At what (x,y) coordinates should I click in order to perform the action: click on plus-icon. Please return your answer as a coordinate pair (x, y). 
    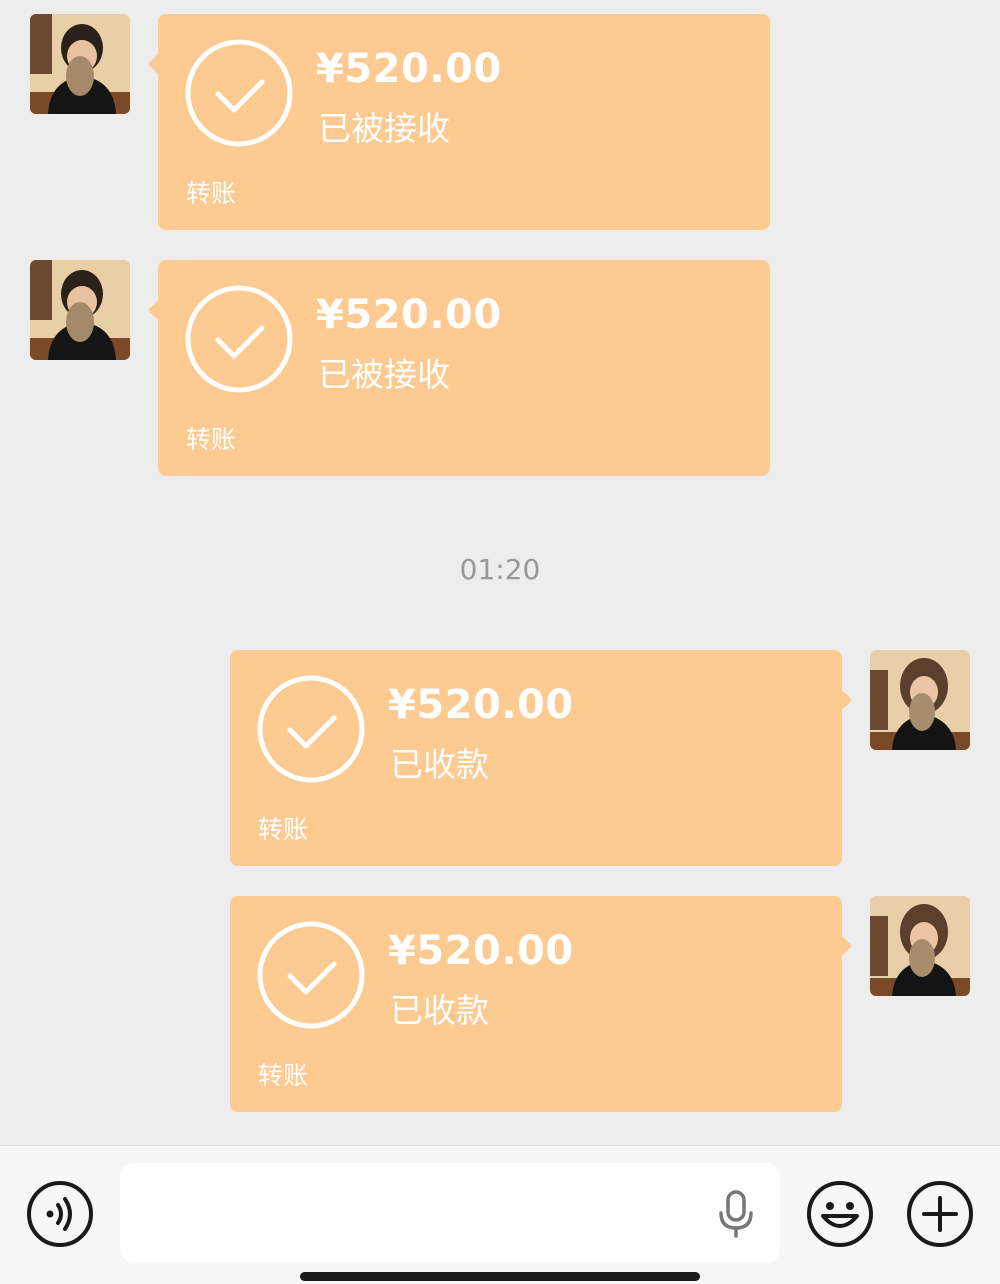
    Looking at the image, I should click on (940, 1214).